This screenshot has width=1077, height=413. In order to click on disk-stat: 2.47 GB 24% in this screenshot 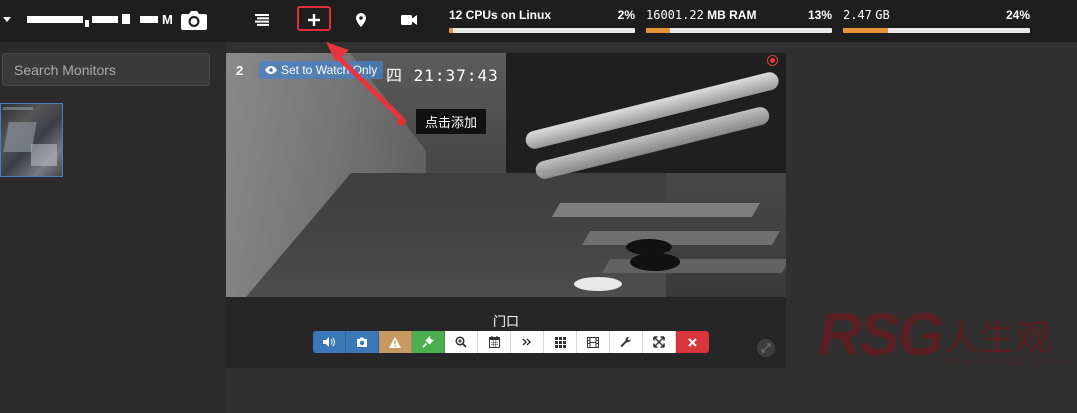, I will do `click(936, 23)`.